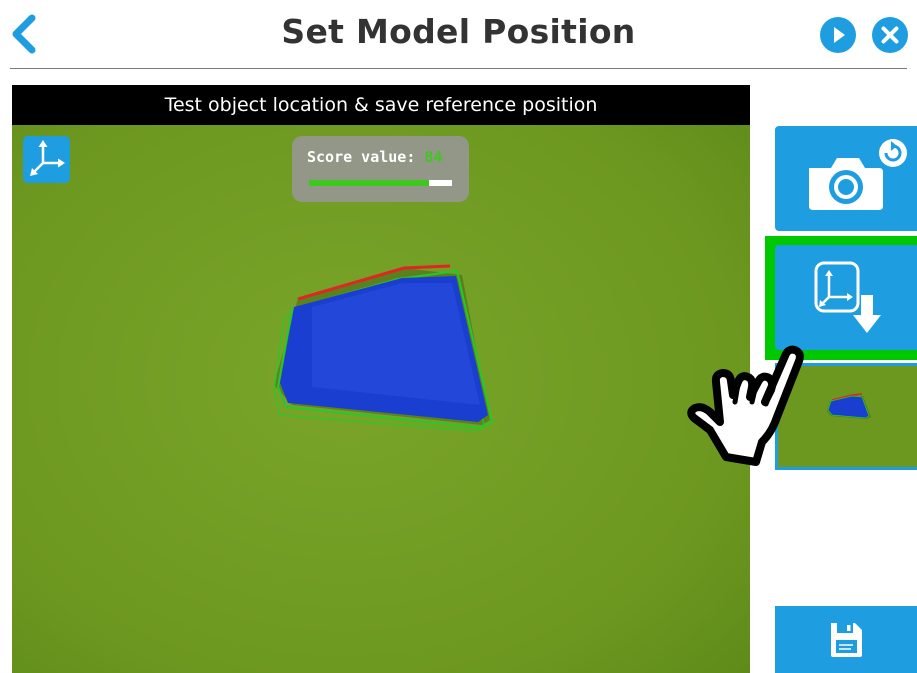 This screenshot has width=917, height=673. I want to click on score-value: 84, so click(433, 157).